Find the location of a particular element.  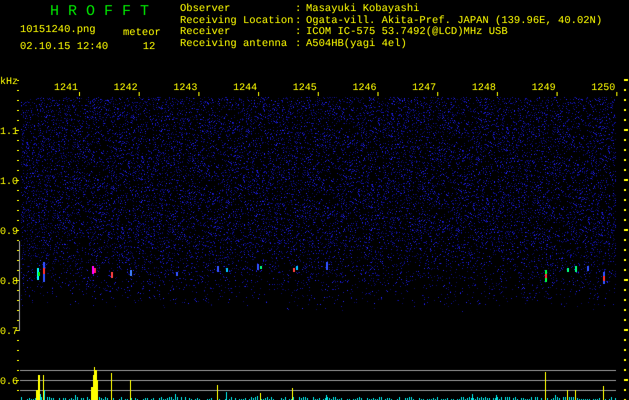

app-title: H R O F F T is located at coordinates (99, 12).